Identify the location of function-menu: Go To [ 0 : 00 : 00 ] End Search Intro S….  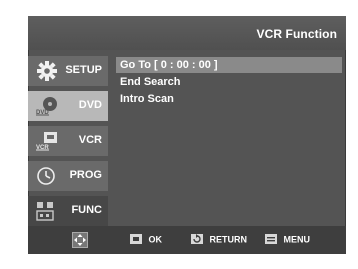
(229, 82).